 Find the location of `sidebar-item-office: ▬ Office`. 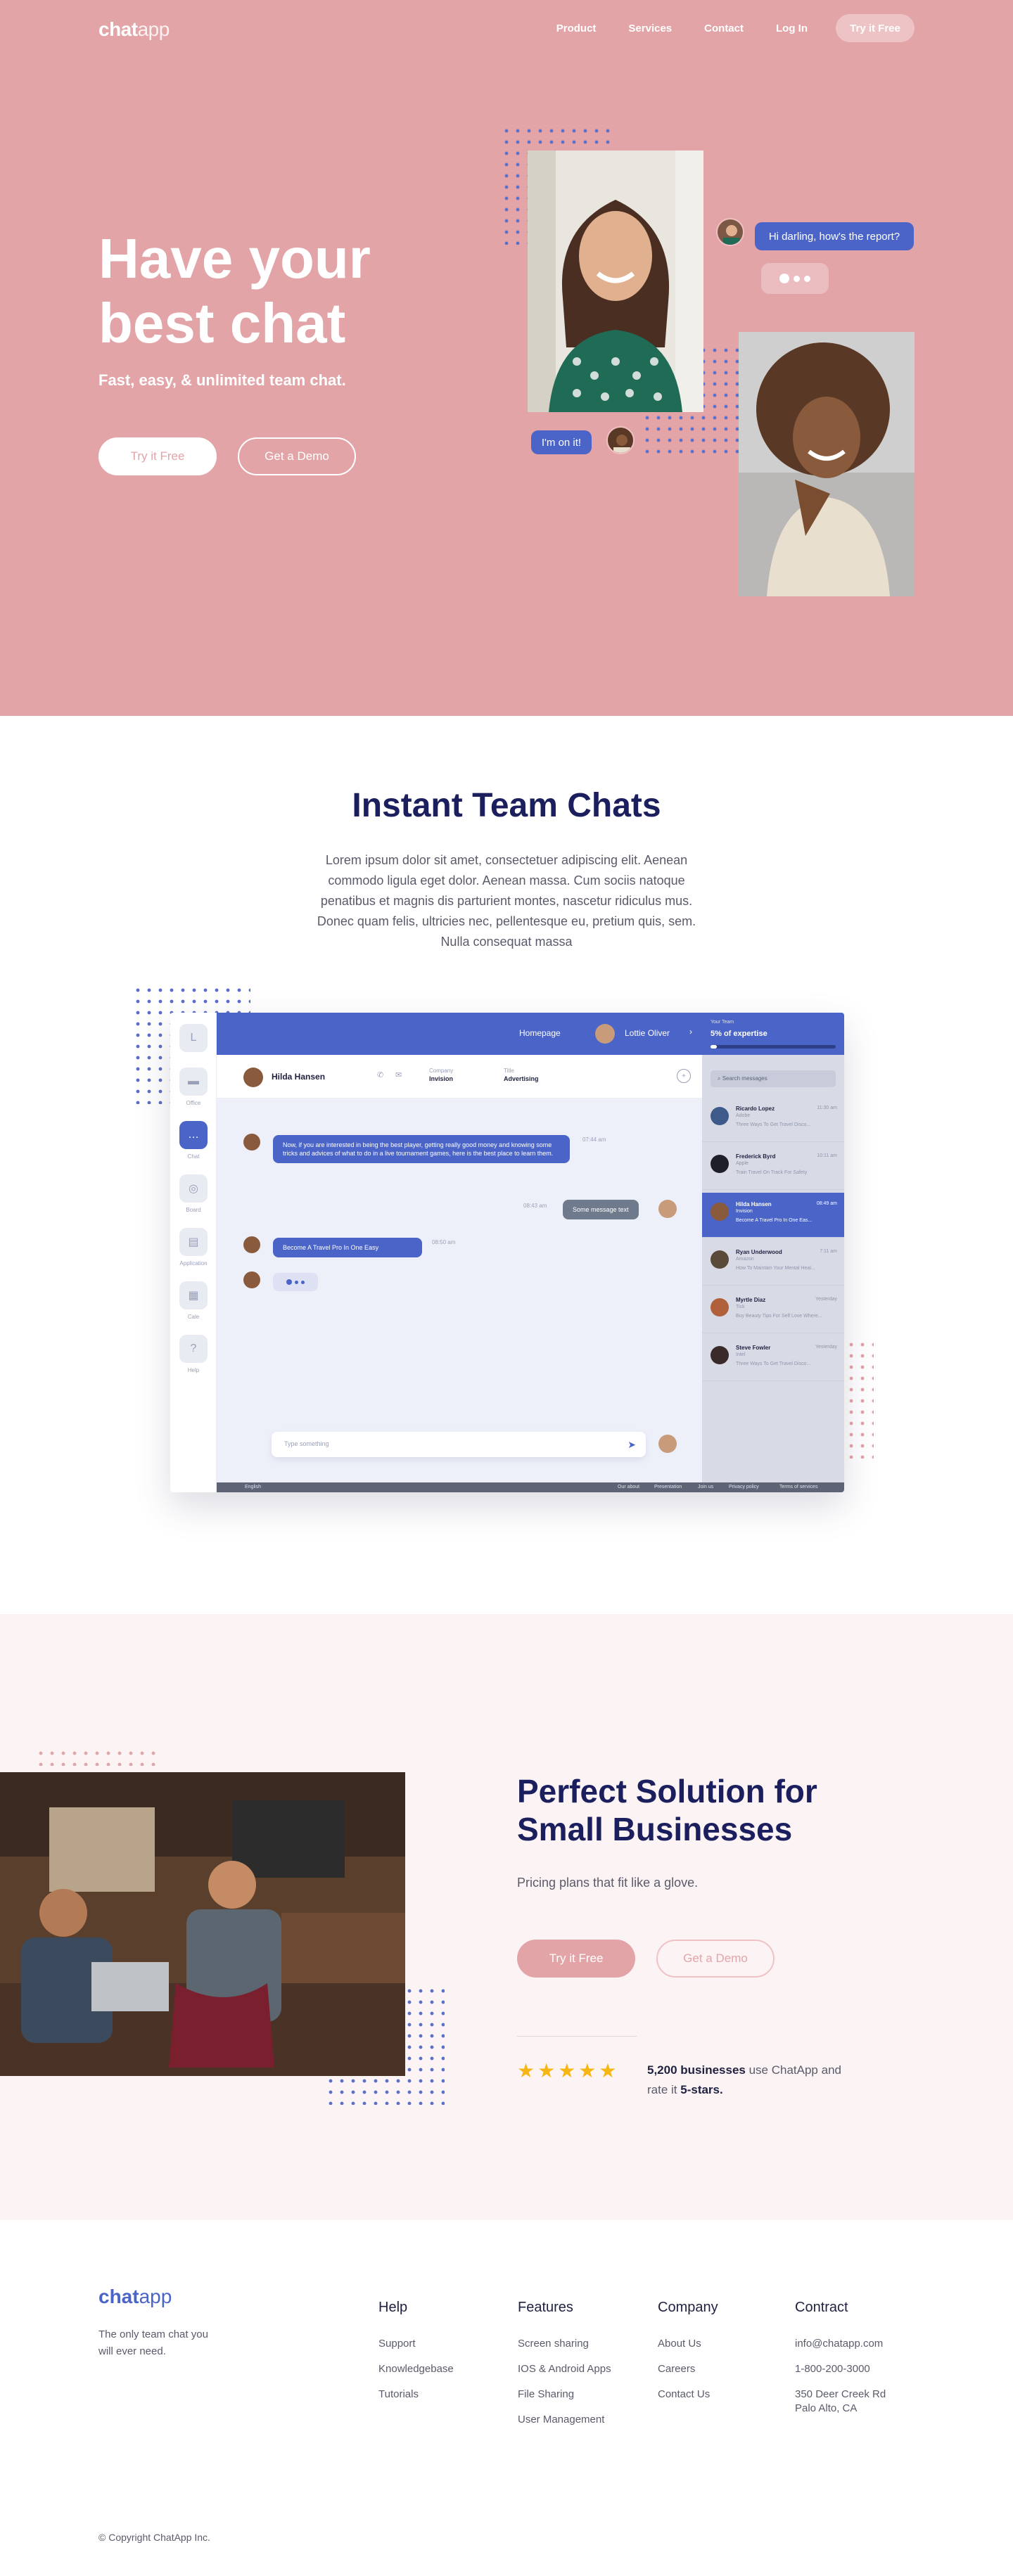

sidebar-item-office: ▬ Office is located at coordinates (193, 1087).